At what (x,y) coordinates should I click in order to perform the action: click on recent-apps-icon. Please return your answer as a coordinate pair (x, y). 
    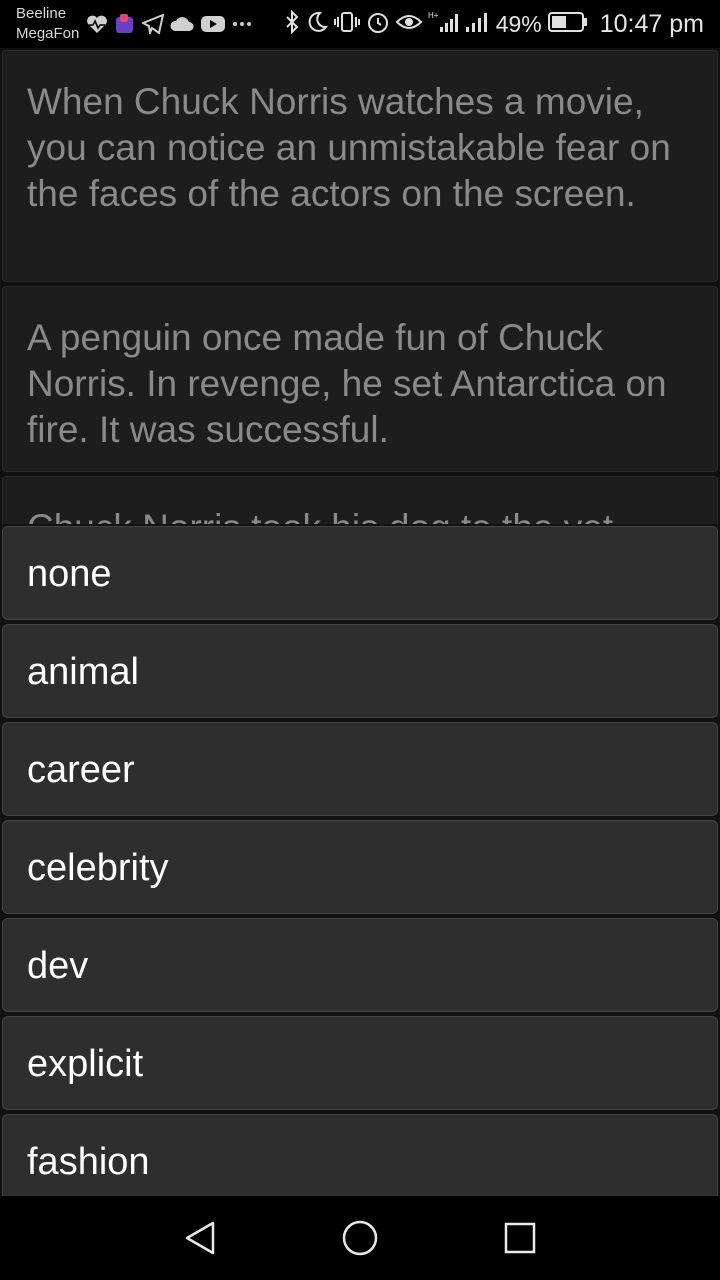
    Looking at the image, I should click on (520, 1238).